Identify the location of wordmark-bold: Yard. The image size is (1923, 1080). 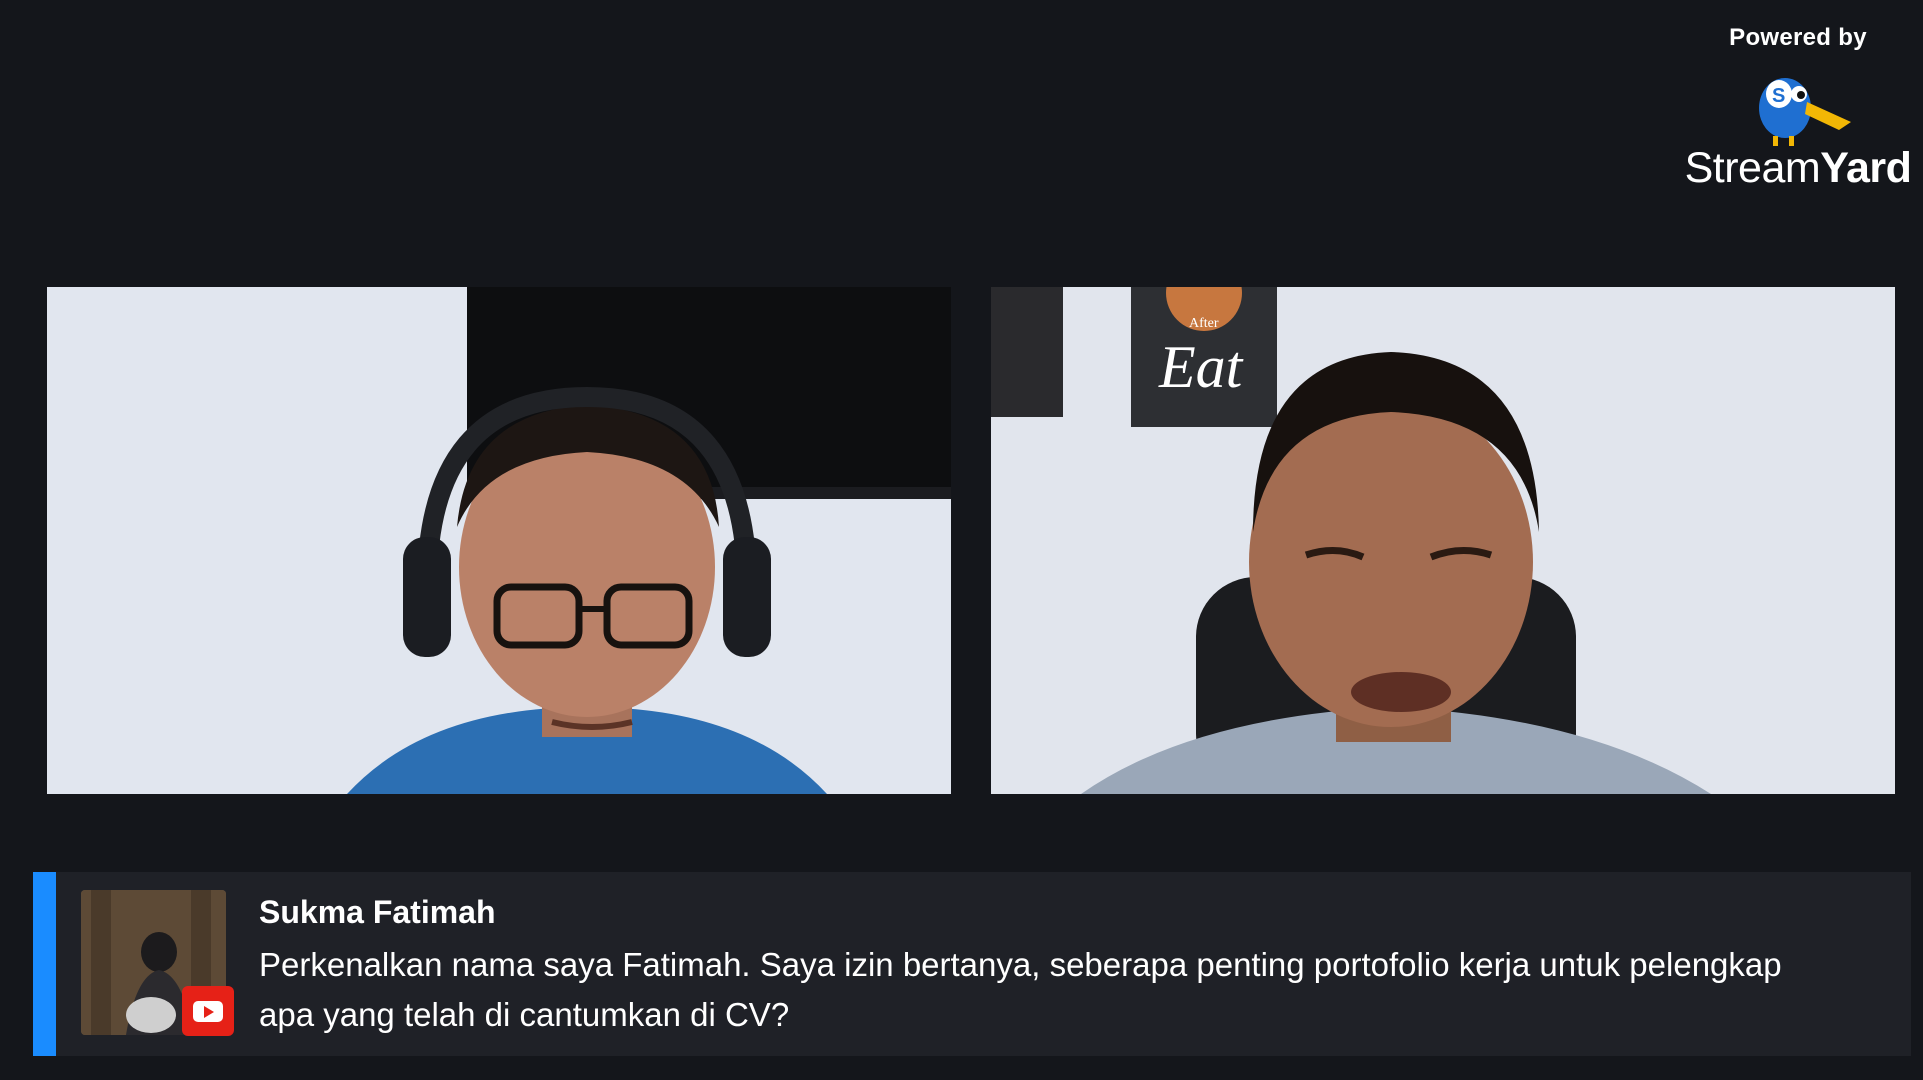
(1866, 168).